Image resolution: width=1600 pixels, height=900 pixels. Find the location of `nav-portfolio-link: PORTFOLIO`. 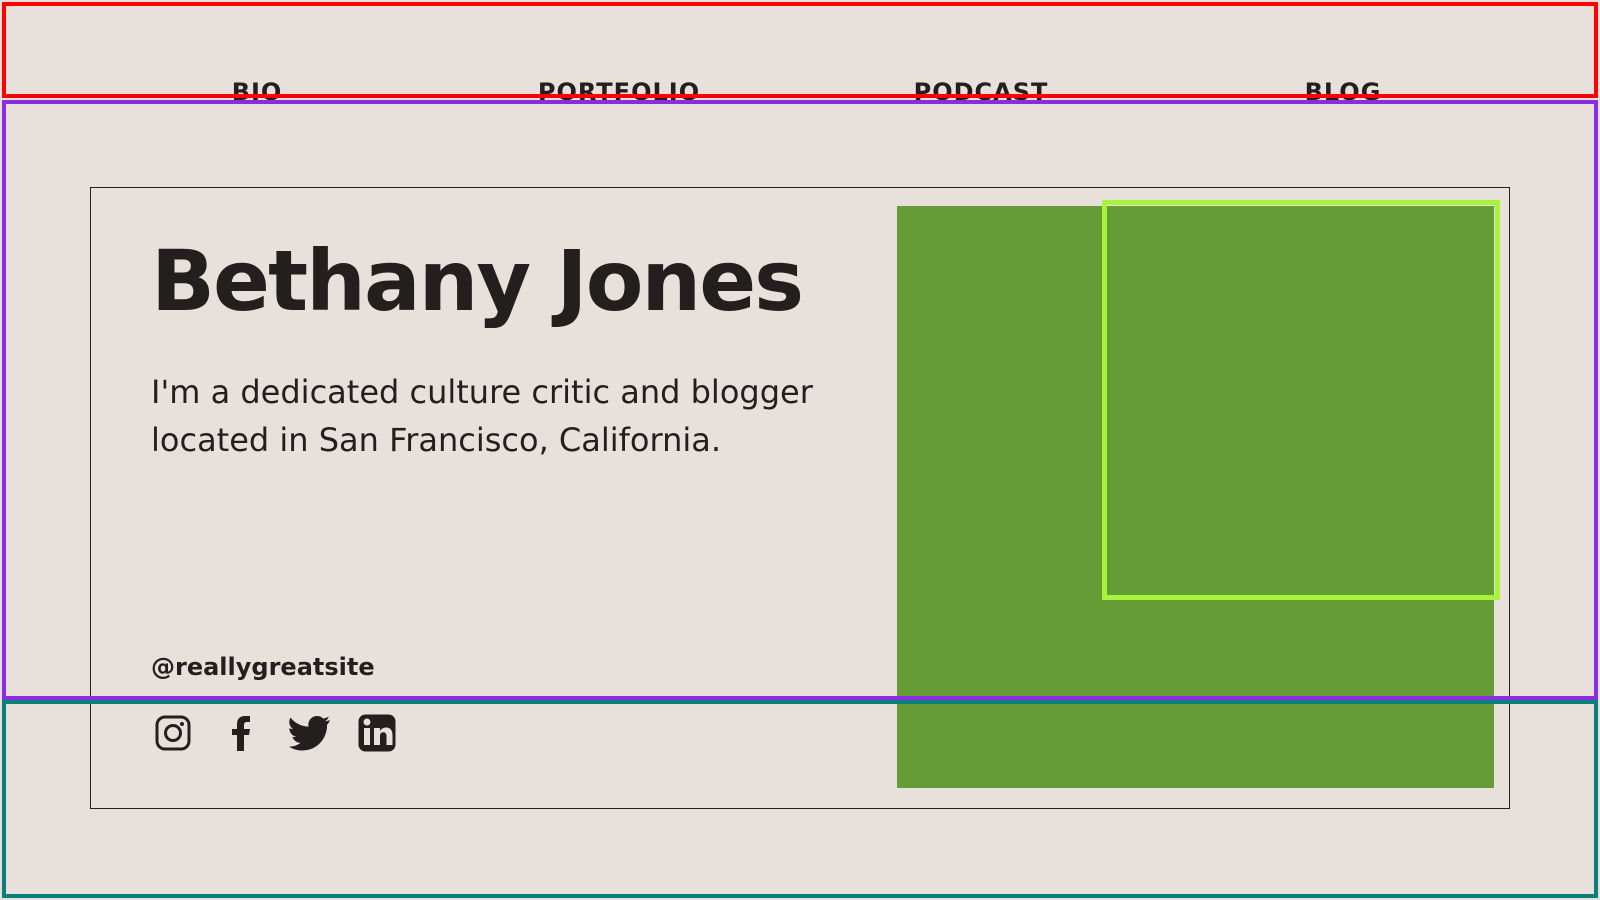

nav-portfolio-link: PORTFOLIO is located at coordinates (619, 92).